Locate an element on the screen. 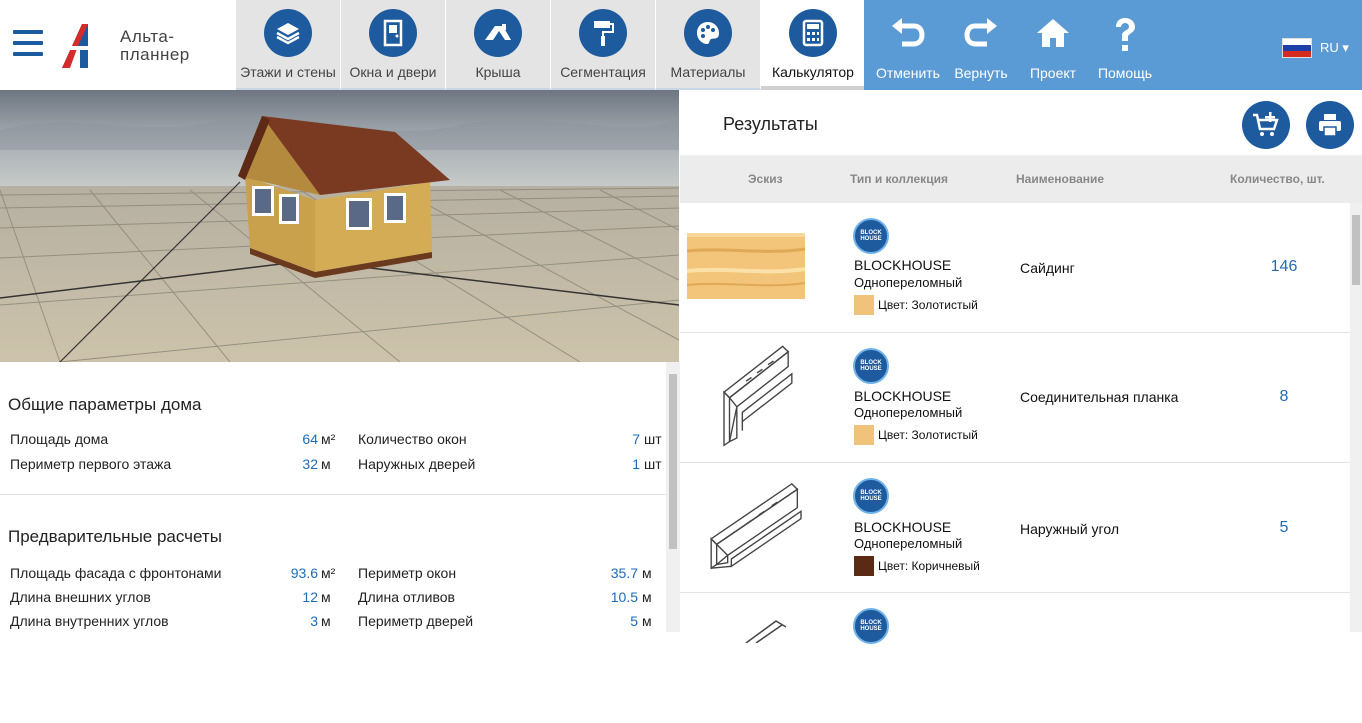 The image size is (1362, 723). calculator-icon is located at coordinates (813, 33).